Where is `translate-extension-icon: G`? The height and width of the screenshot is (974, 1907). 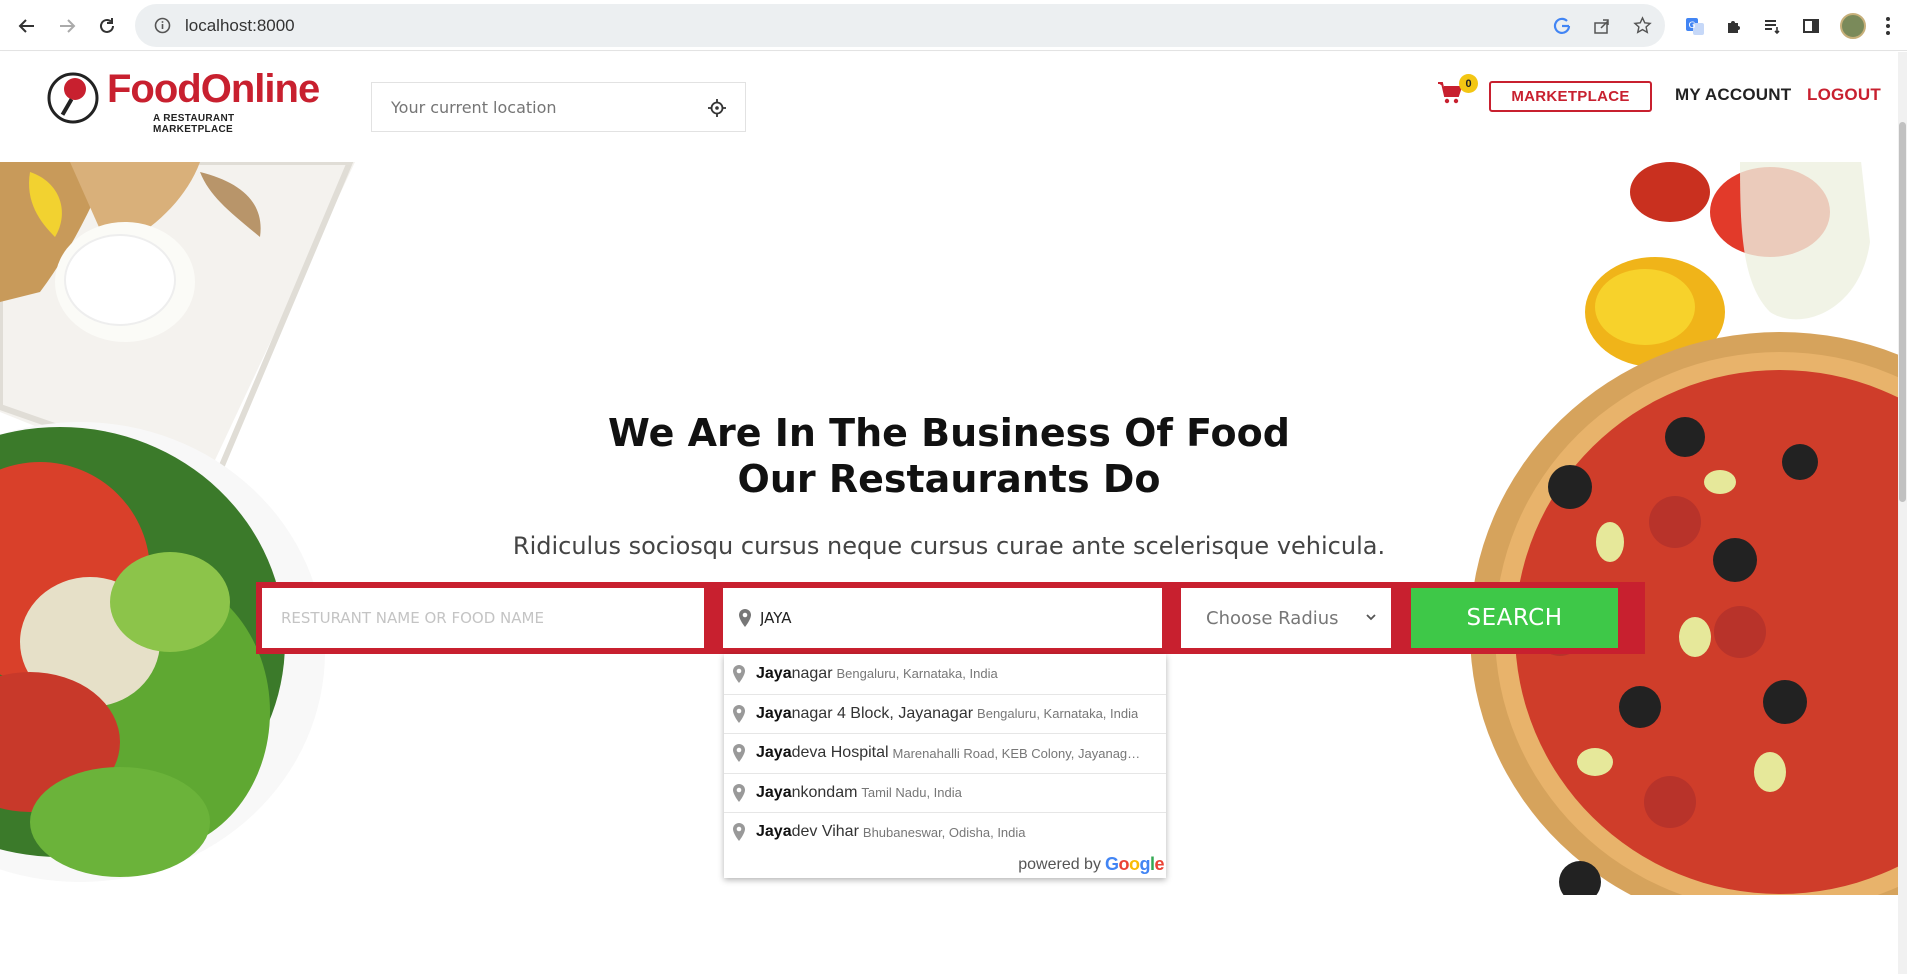
translate-extension-icon: G is located at coordinates (1695, 26).